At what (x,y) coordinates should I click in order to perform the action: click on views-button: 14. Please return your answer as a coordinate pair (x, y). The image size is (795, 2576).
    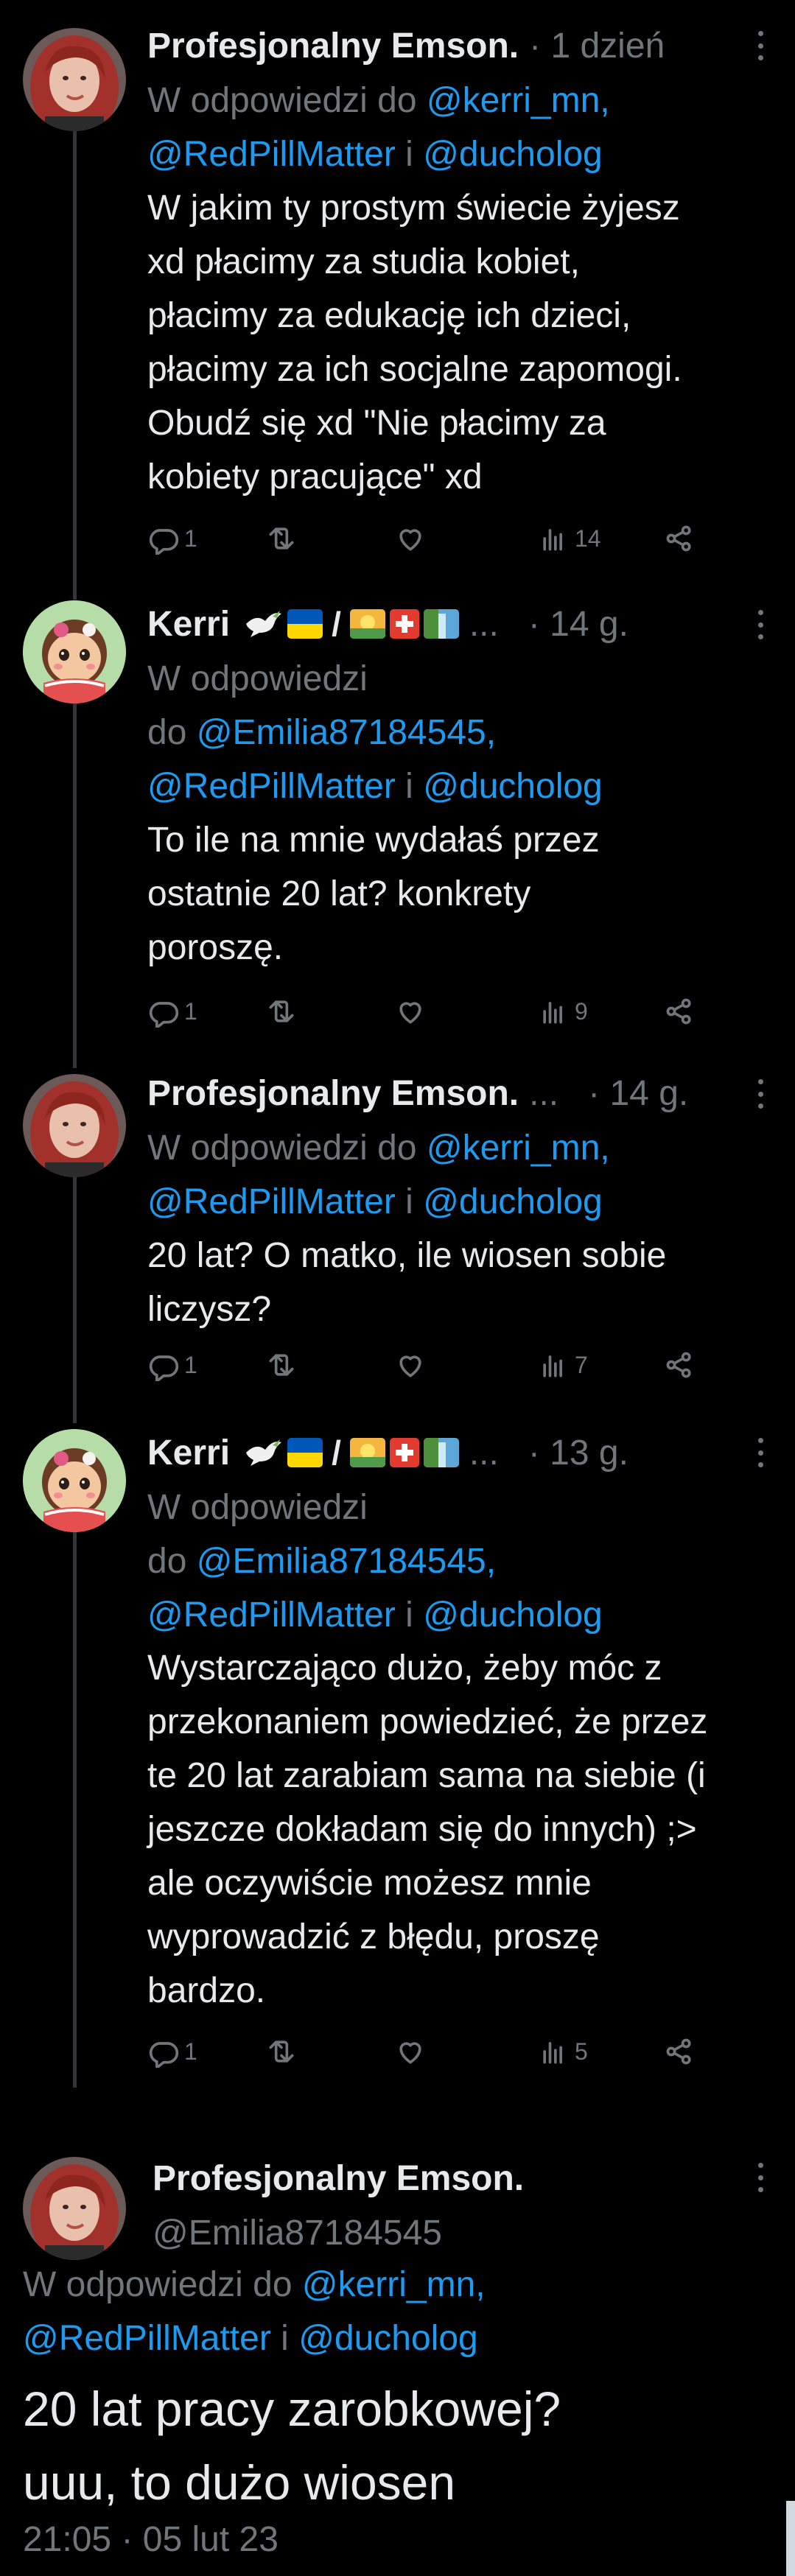
    Looking at the image, I should click on (569, 538).